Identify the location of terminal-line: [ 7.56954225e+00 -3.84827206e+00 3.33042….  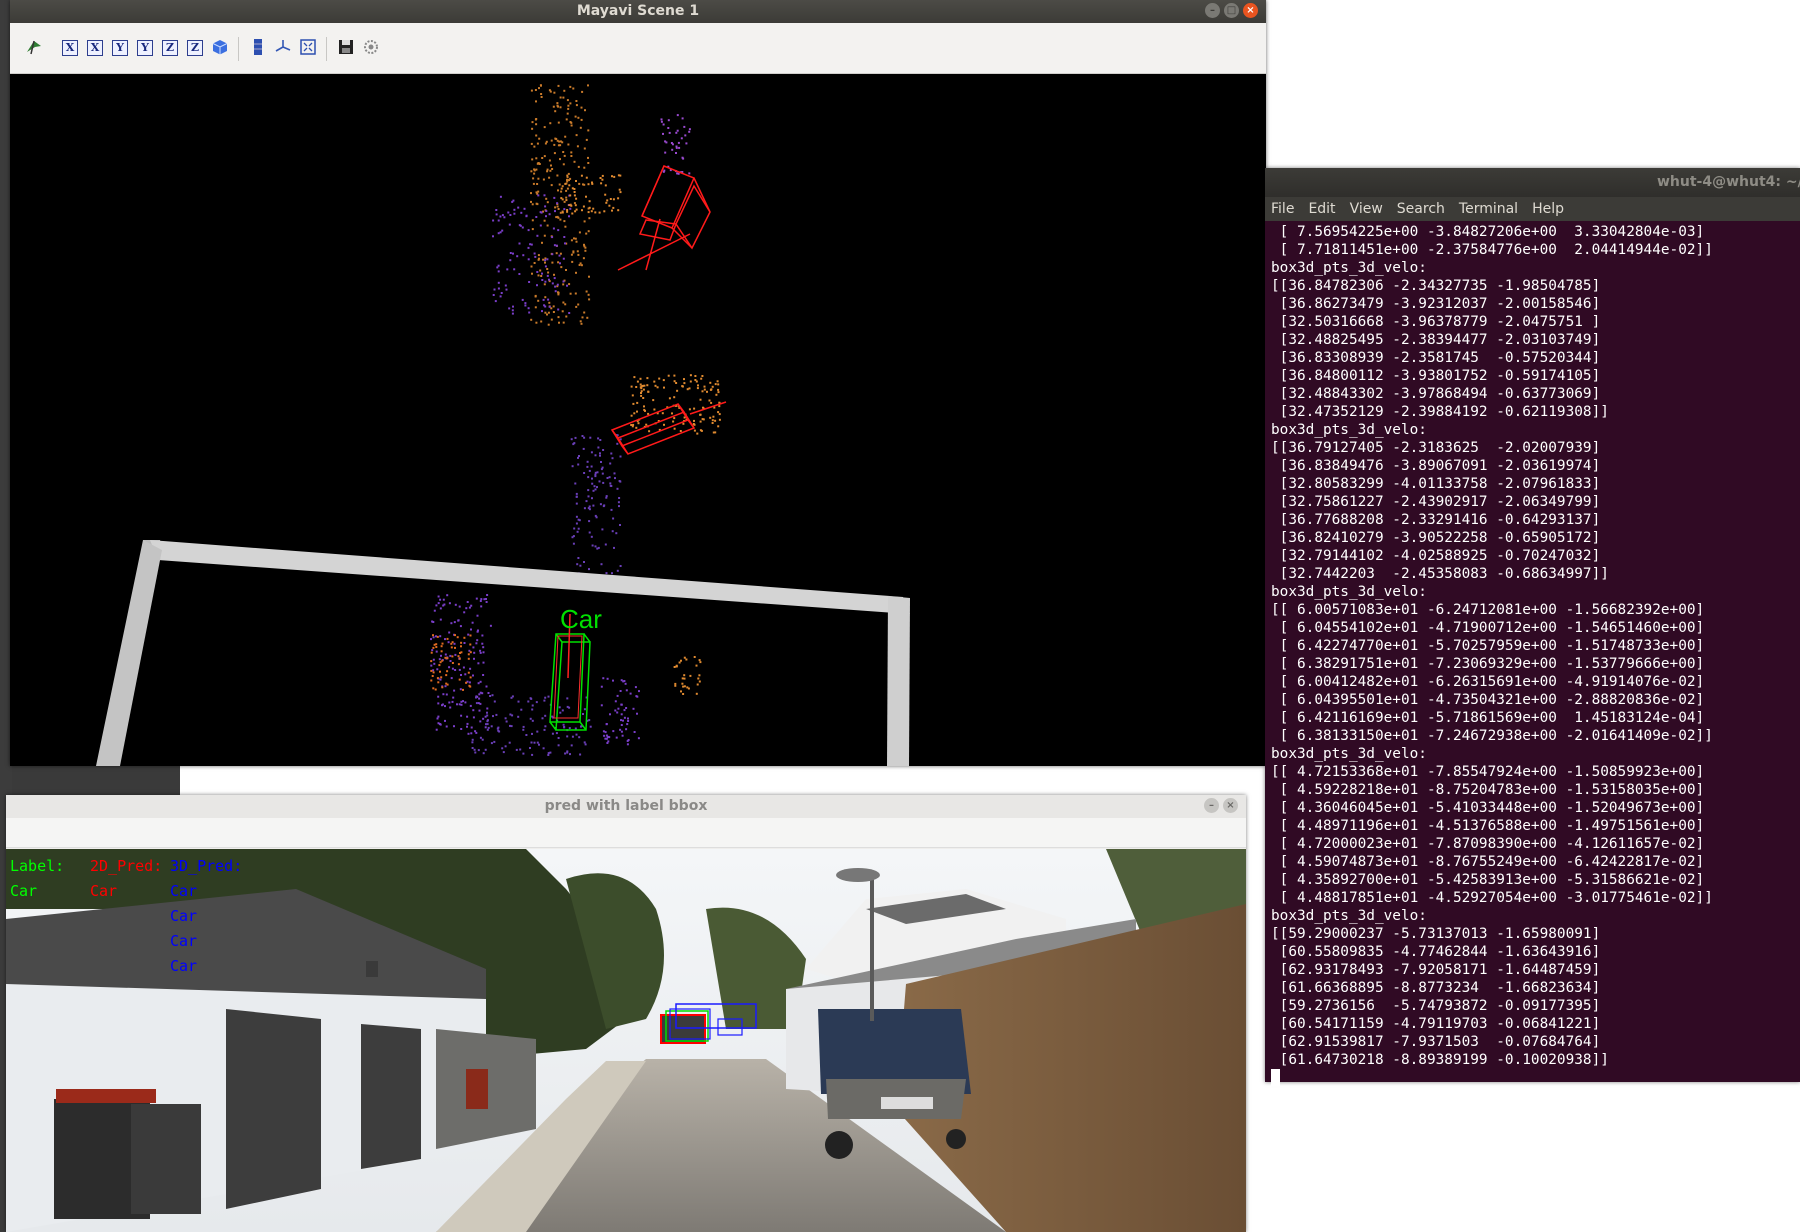
(1488, 232).